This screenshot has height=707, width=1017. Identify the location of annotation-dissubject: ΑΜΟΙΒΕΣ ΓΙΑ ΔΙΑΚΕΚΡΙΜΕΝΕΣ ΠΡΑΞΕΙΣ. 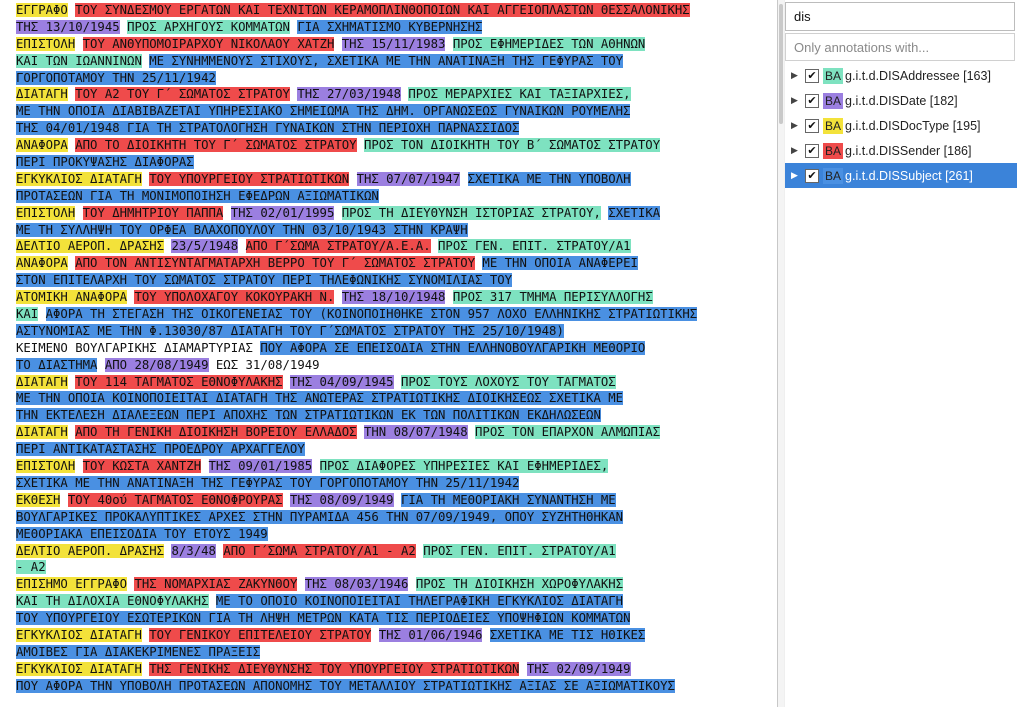
(138, 651).